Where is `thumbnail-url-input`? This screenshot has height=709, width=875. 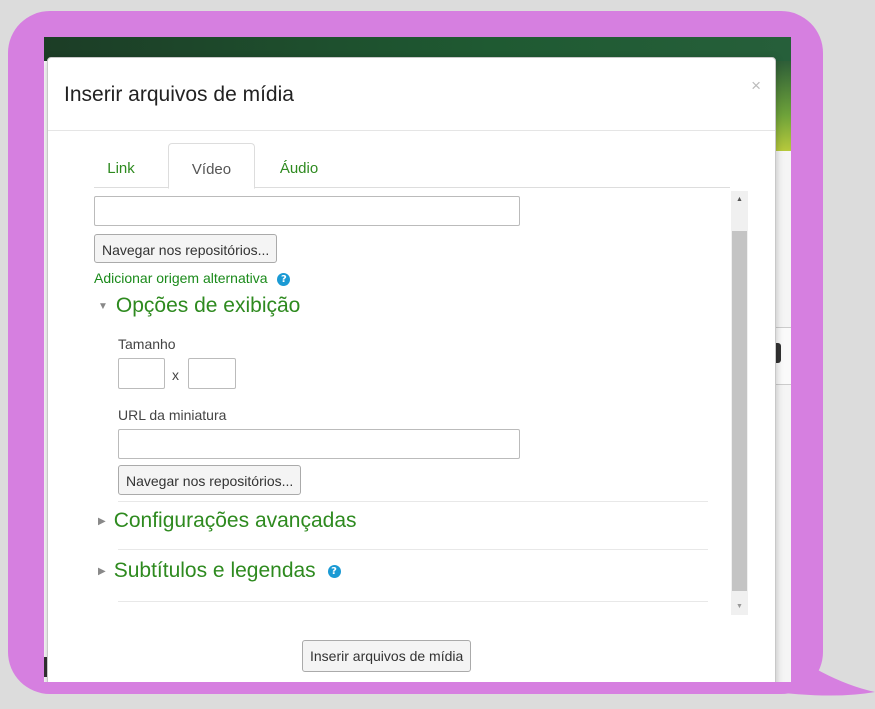
thumbnail-url-input is located at coordinates (319, 444).